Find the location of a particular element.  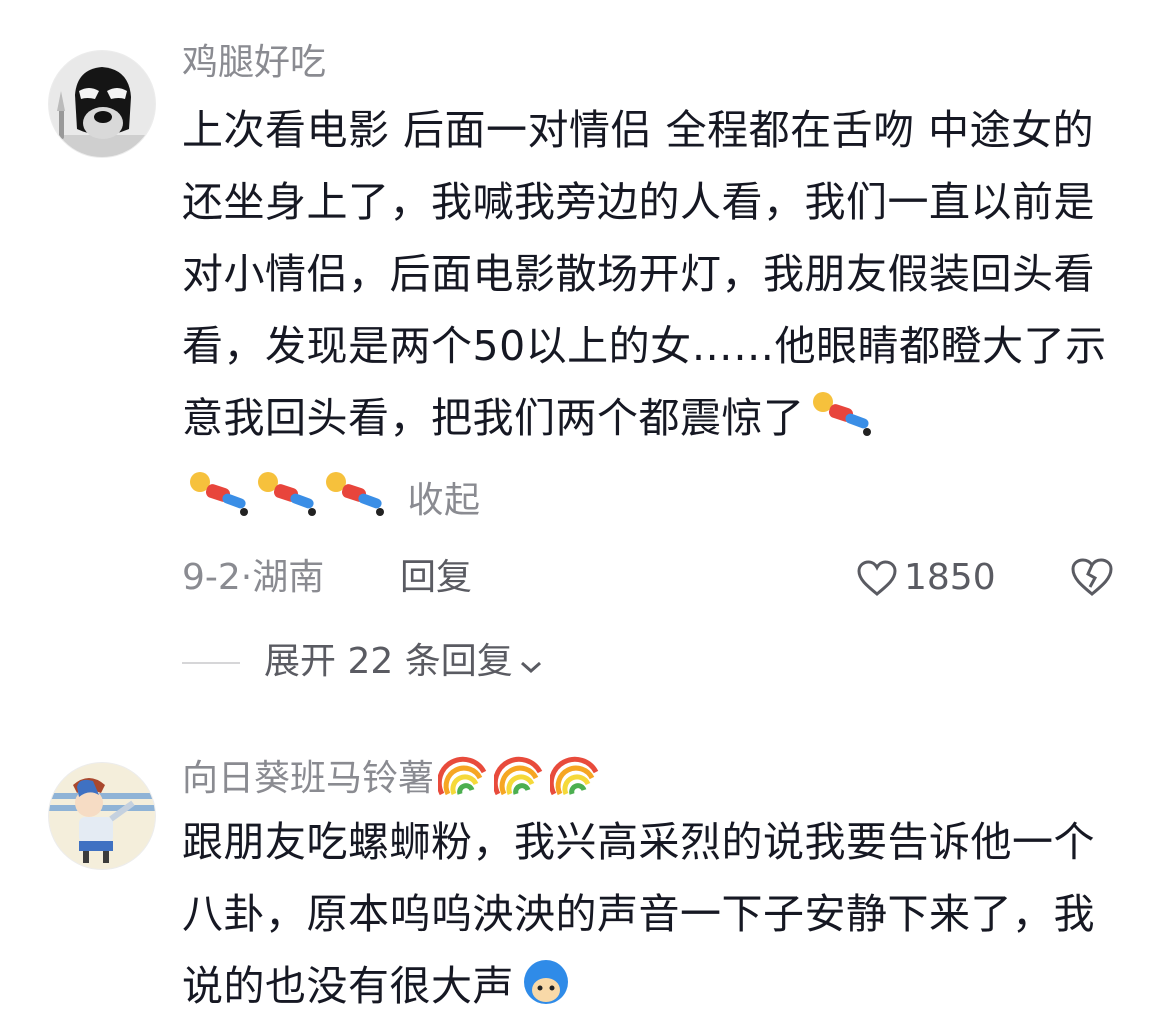

username: 鸡腿好吃 is located at coordinates (646, 63).